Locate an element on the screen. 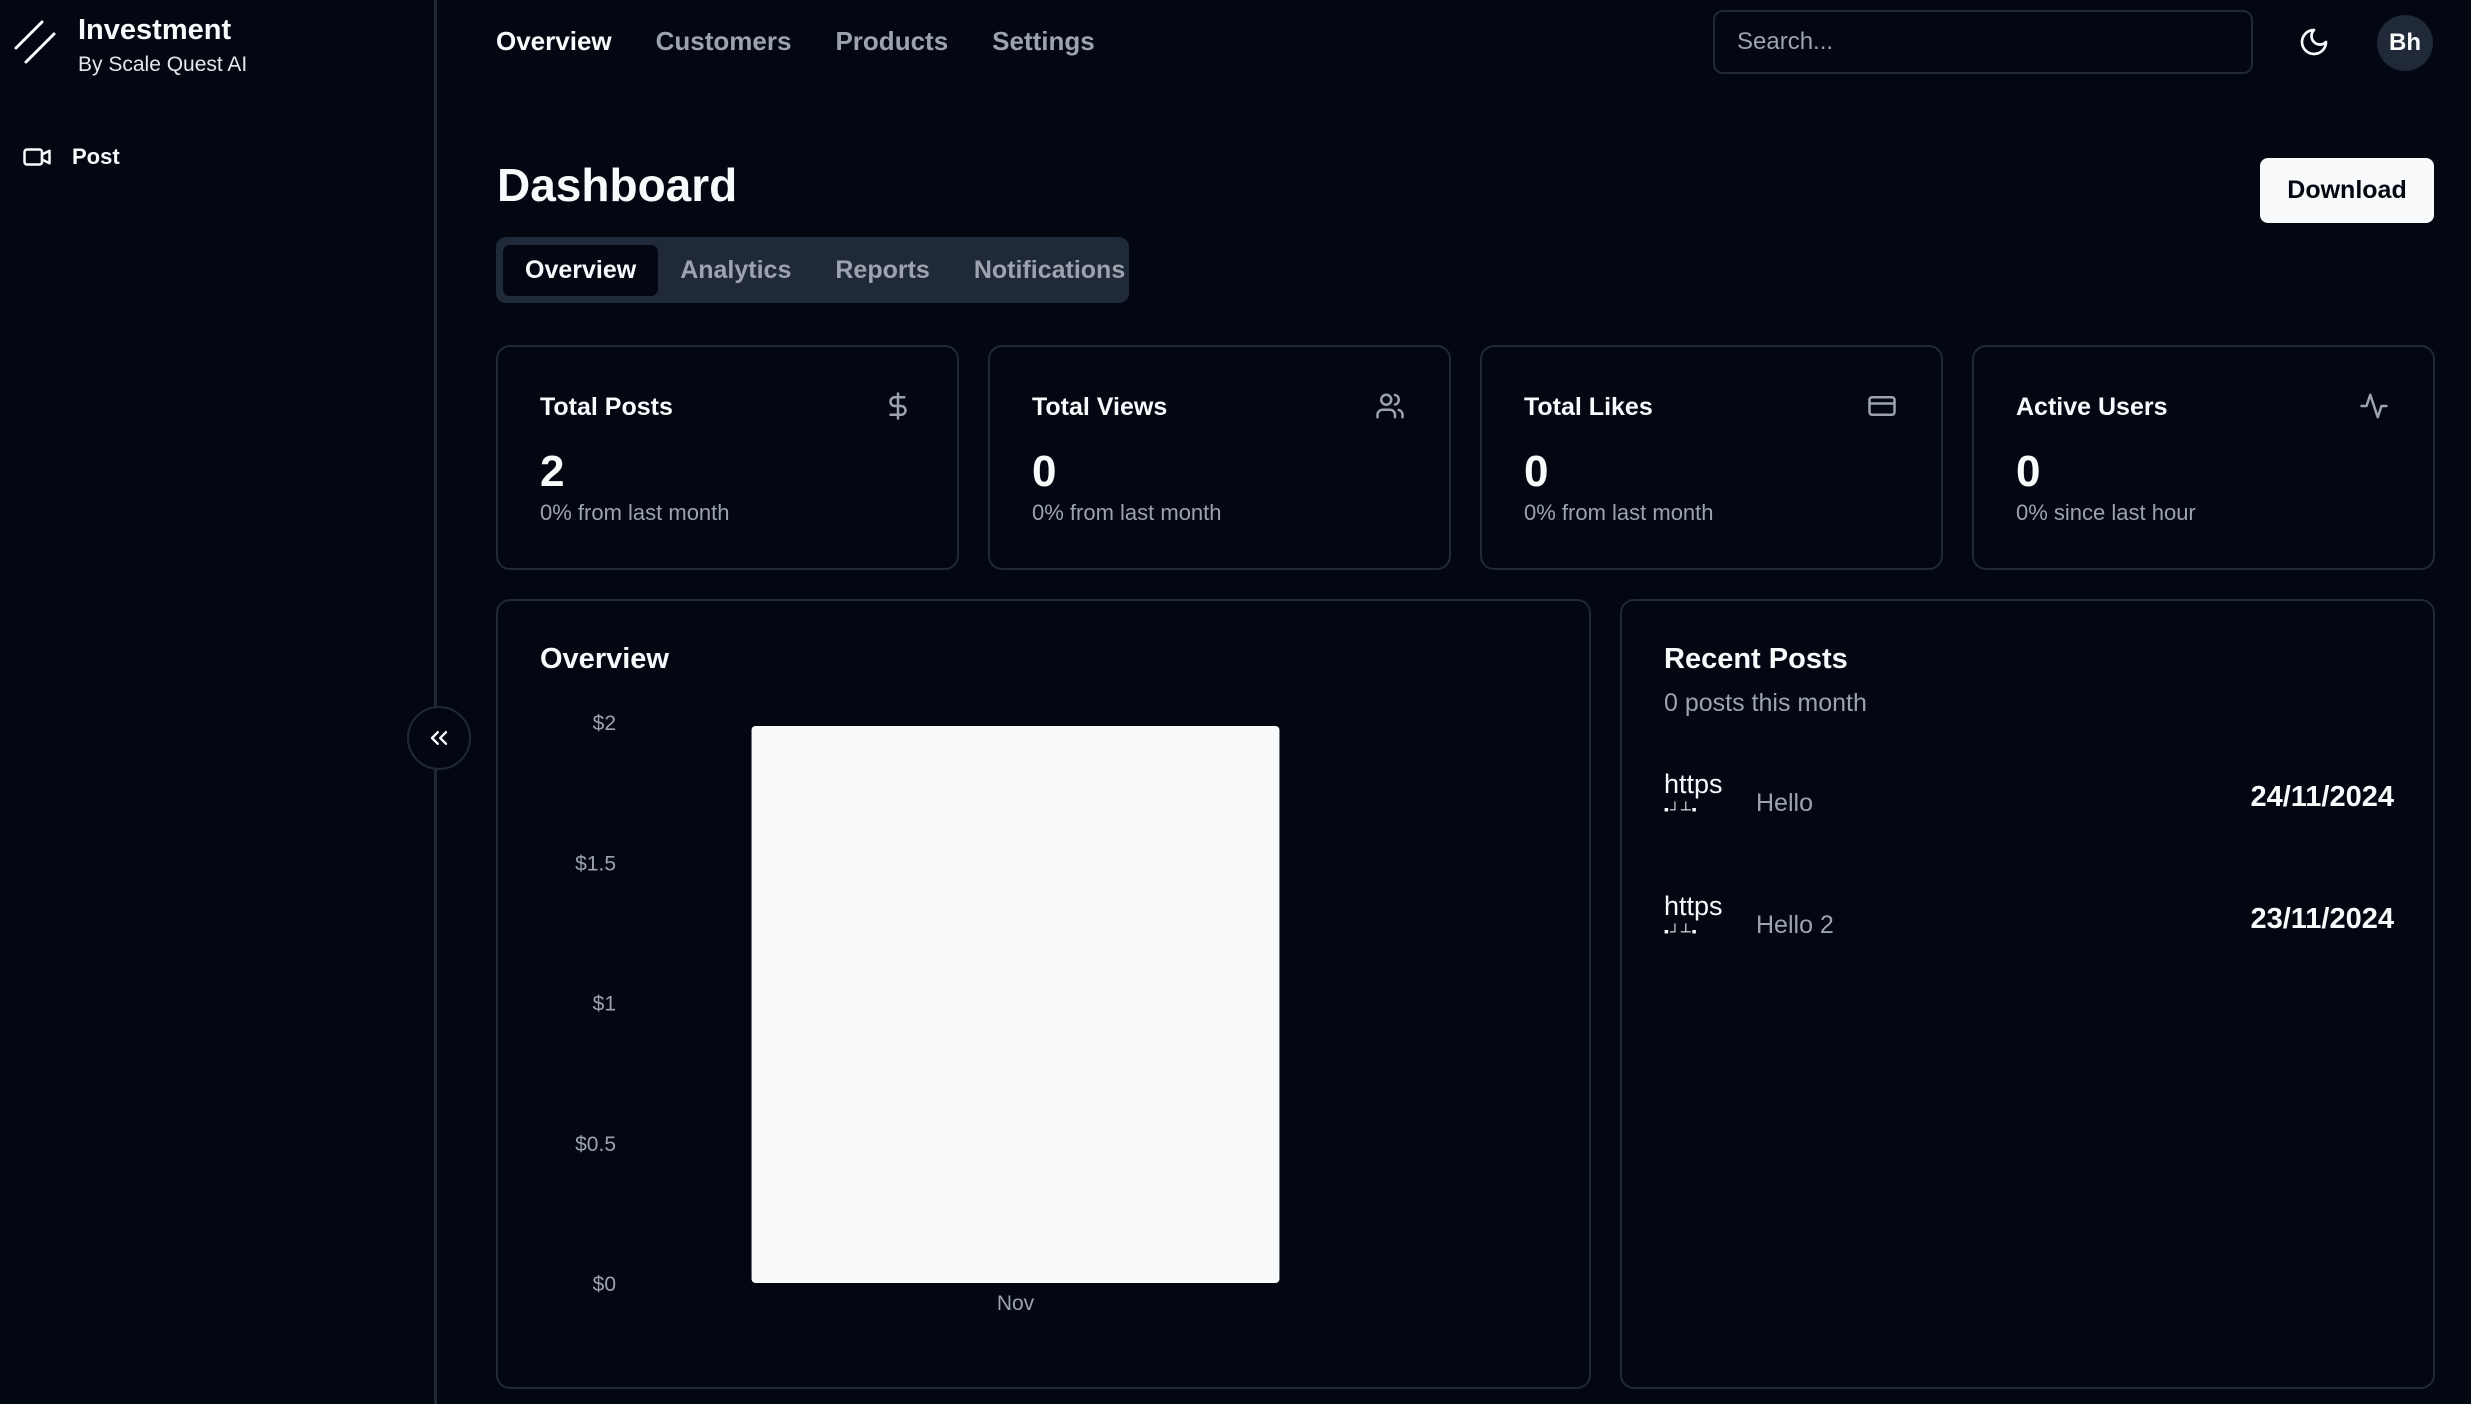 The image size is (2471, 1404). search-input is located at coordinates (1983, 42).